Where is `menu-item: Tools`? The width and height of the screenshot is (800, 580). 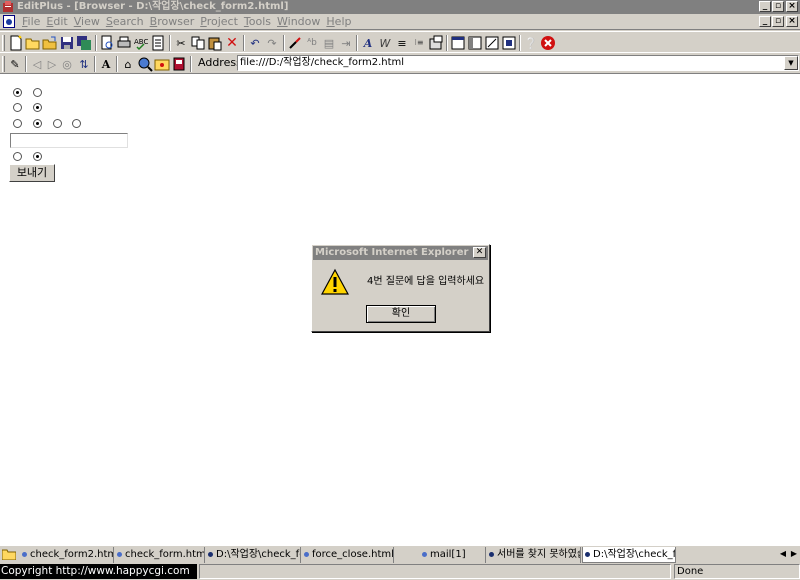 menu-item: Tools is located at coordinates (258, 22).